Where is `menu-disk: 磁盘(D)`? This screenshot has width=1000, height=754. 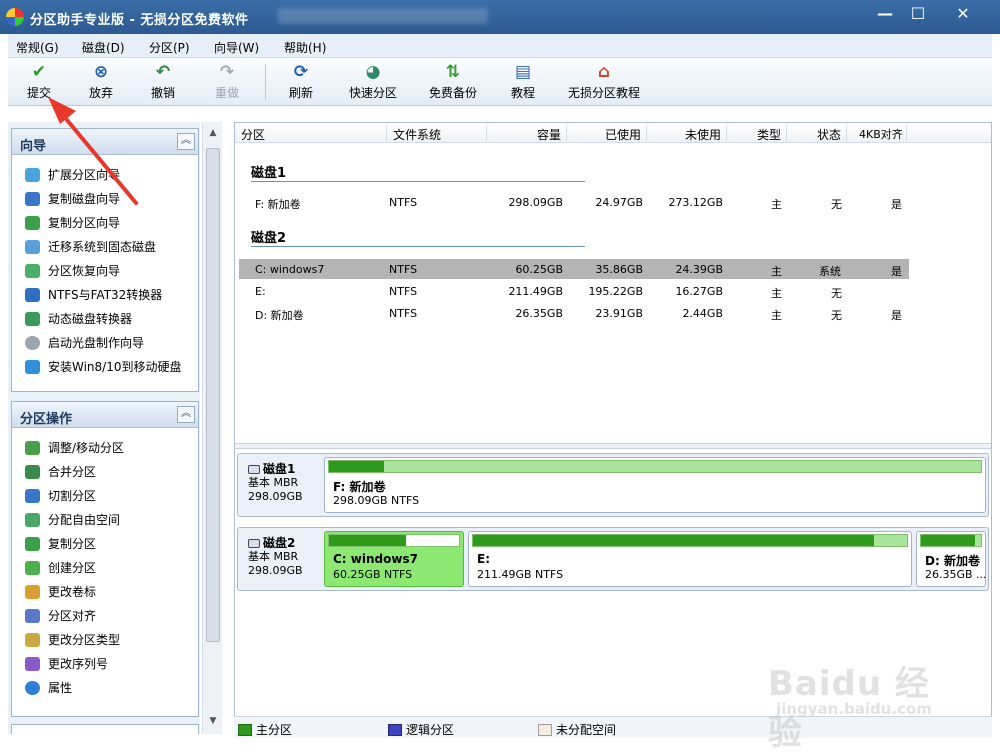
menu-disk: 磁盘(D) is located at coordinates (103, 47).